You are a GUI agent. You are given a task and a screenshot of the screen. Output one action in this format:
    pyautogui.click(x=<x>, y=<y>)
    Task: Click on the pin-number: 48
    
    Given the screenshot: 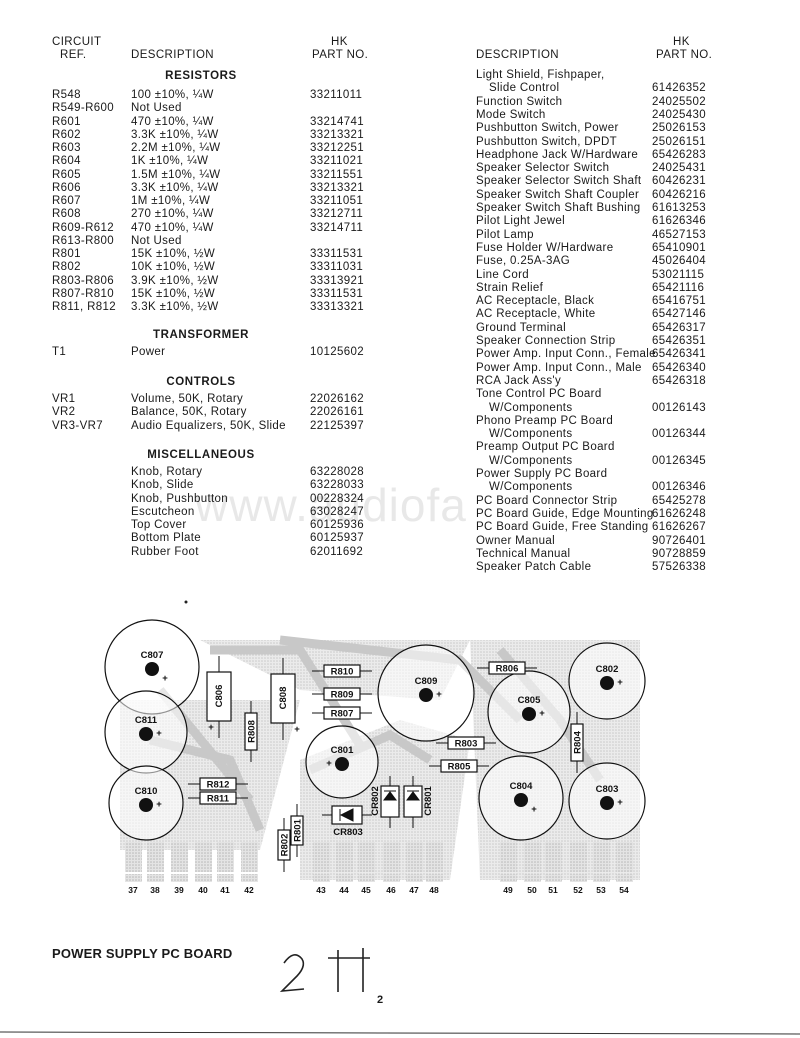 What is the action you would take?
    pyautogui.click(x=434, y=890)
    